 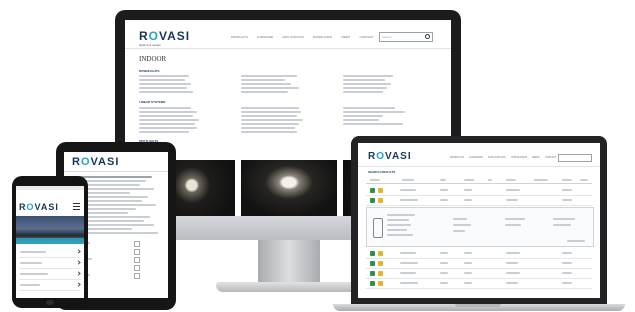 What do you see at coordinates (478, 305) in the screenshot?
I see `laptop-notch` at bounding box center [478, 305].